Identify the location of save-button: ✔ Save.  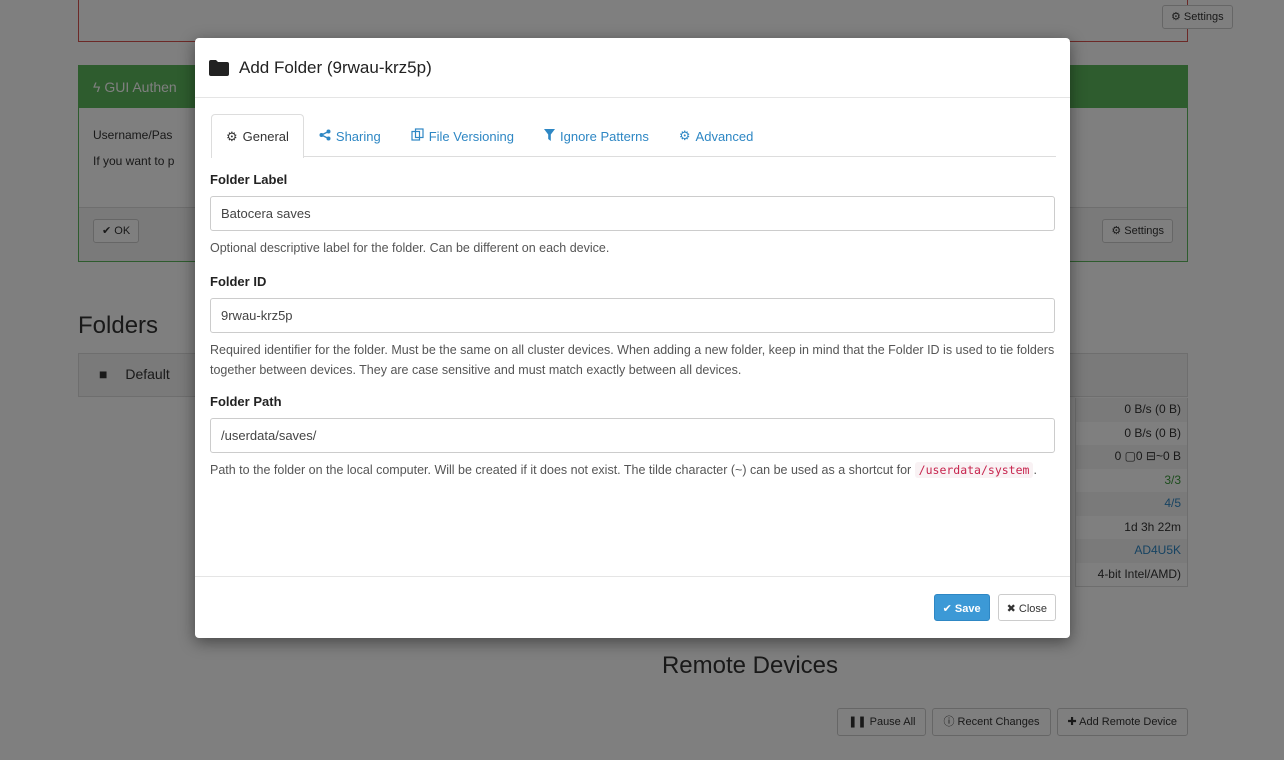
(961, 607).